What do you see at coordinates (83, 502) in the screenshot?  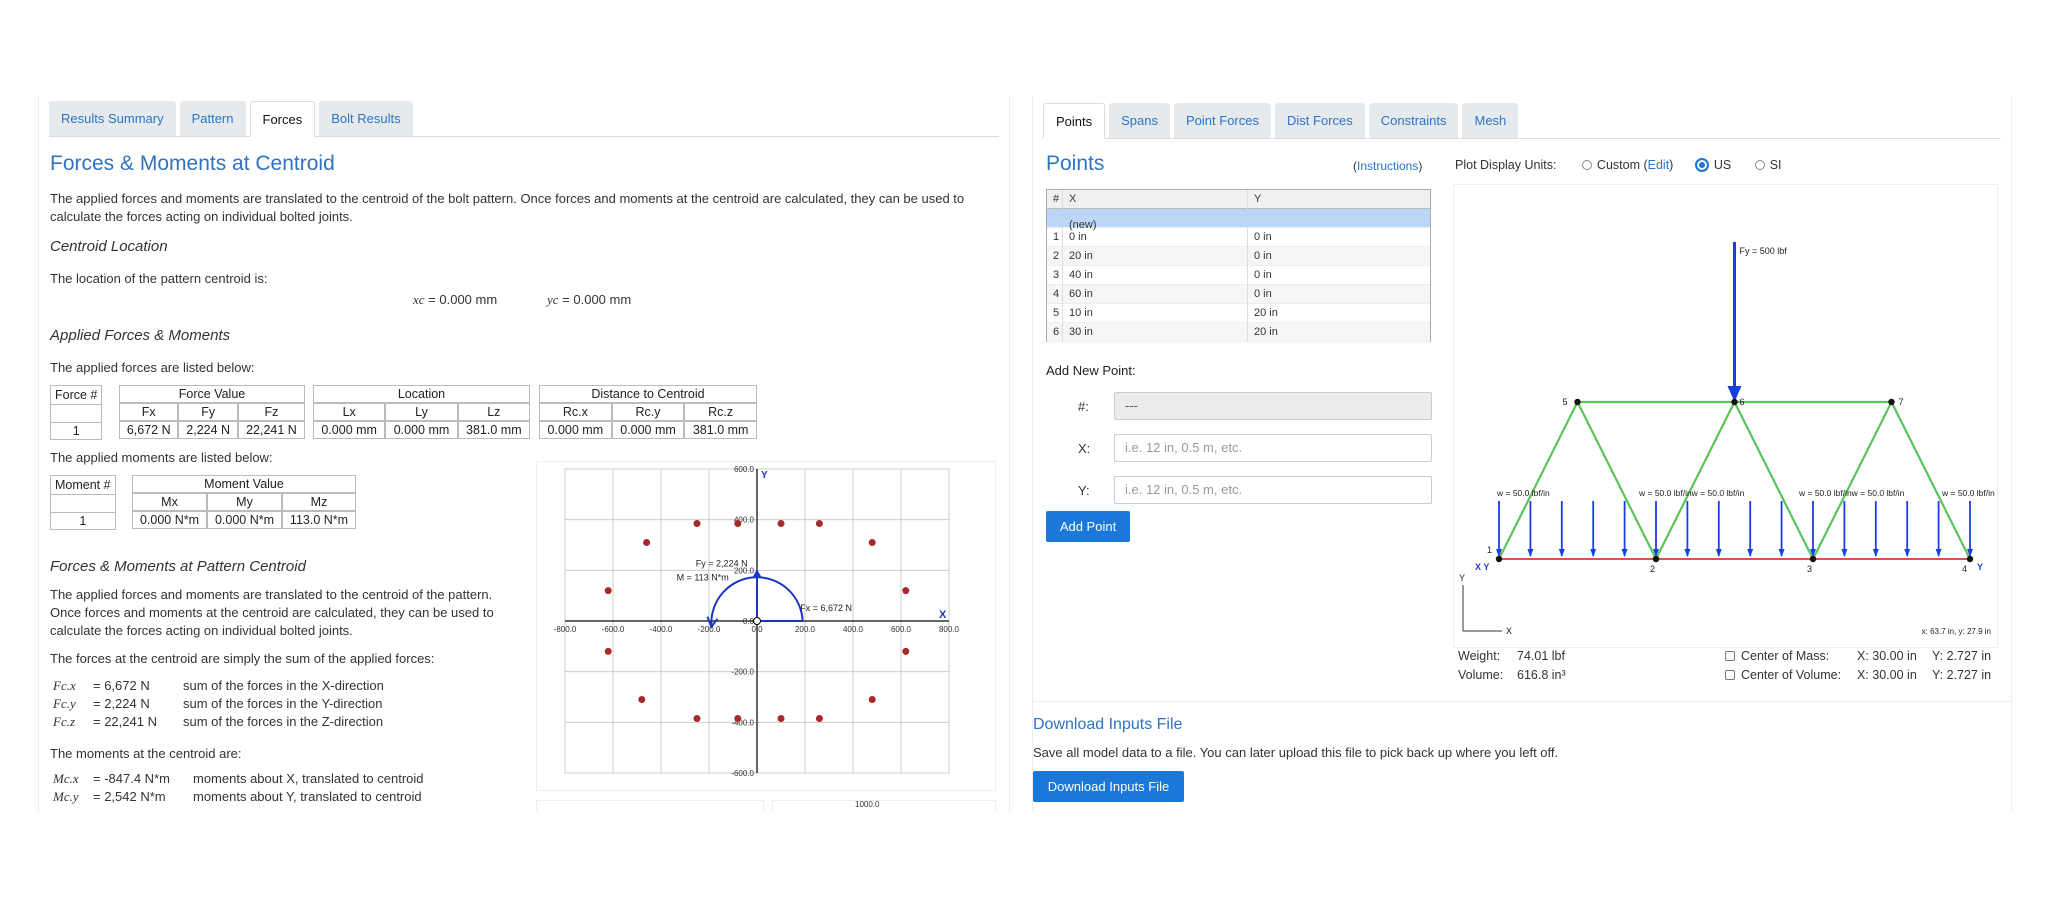 I see `moment-num-table: Moment # 1` at bounding box center [83, 502].